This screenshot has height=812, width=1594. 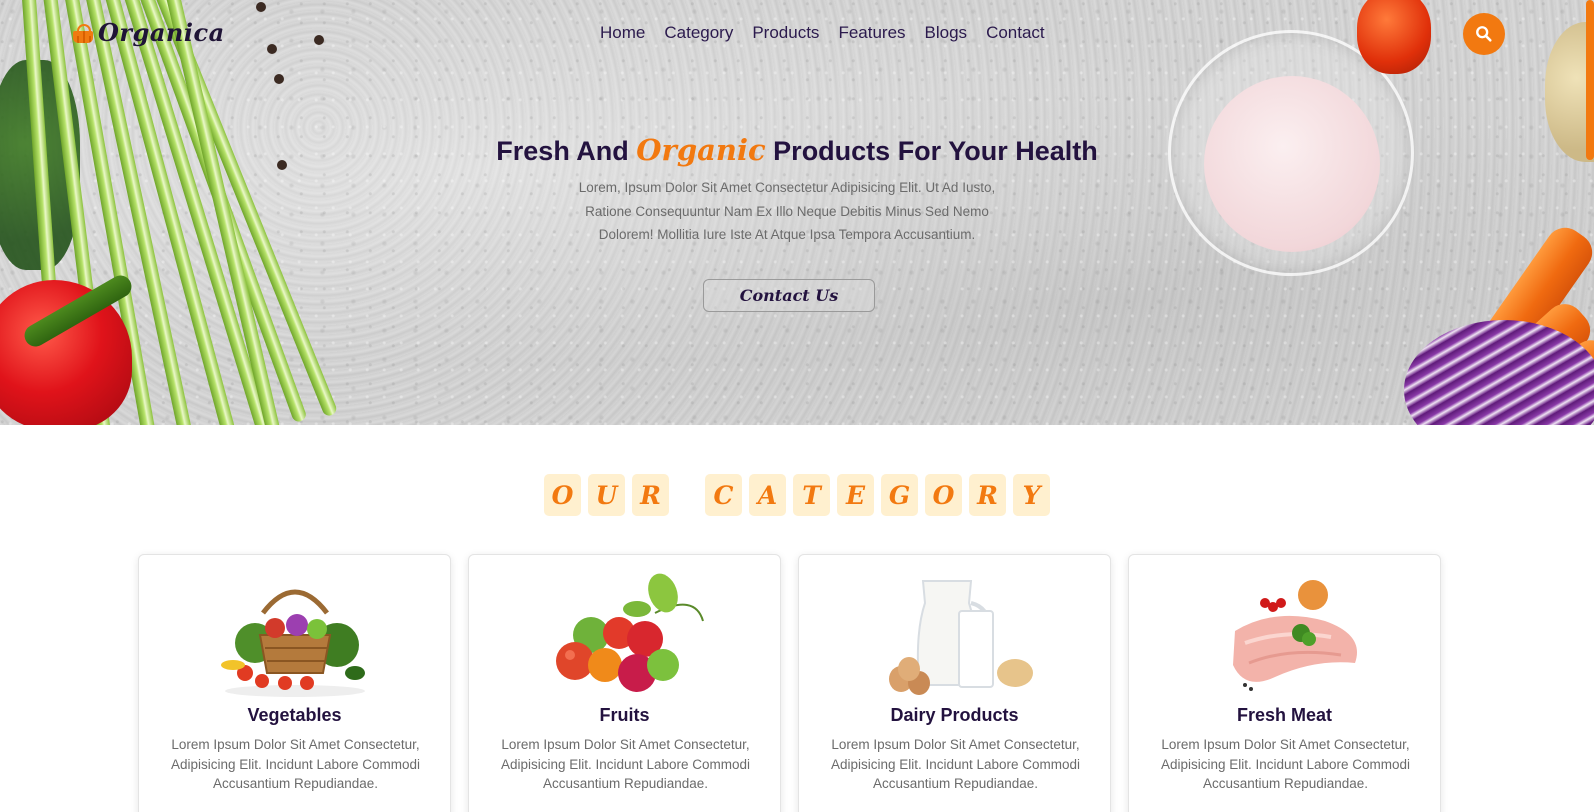 I want to click on logo-text: Organica, so click(x=161, y=32).